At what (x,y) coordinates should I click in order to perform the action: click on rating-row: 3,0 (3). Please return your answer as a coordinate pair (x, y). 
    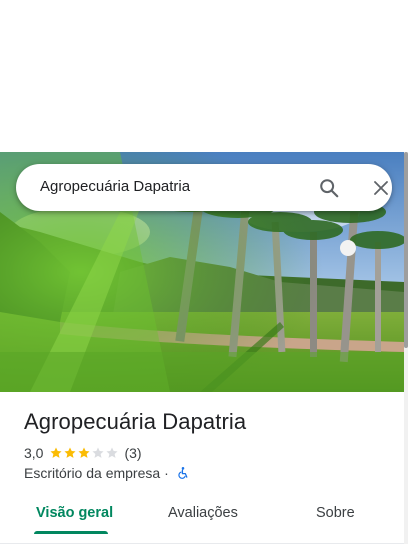
    Looking at the image, I should click on (83, 453).